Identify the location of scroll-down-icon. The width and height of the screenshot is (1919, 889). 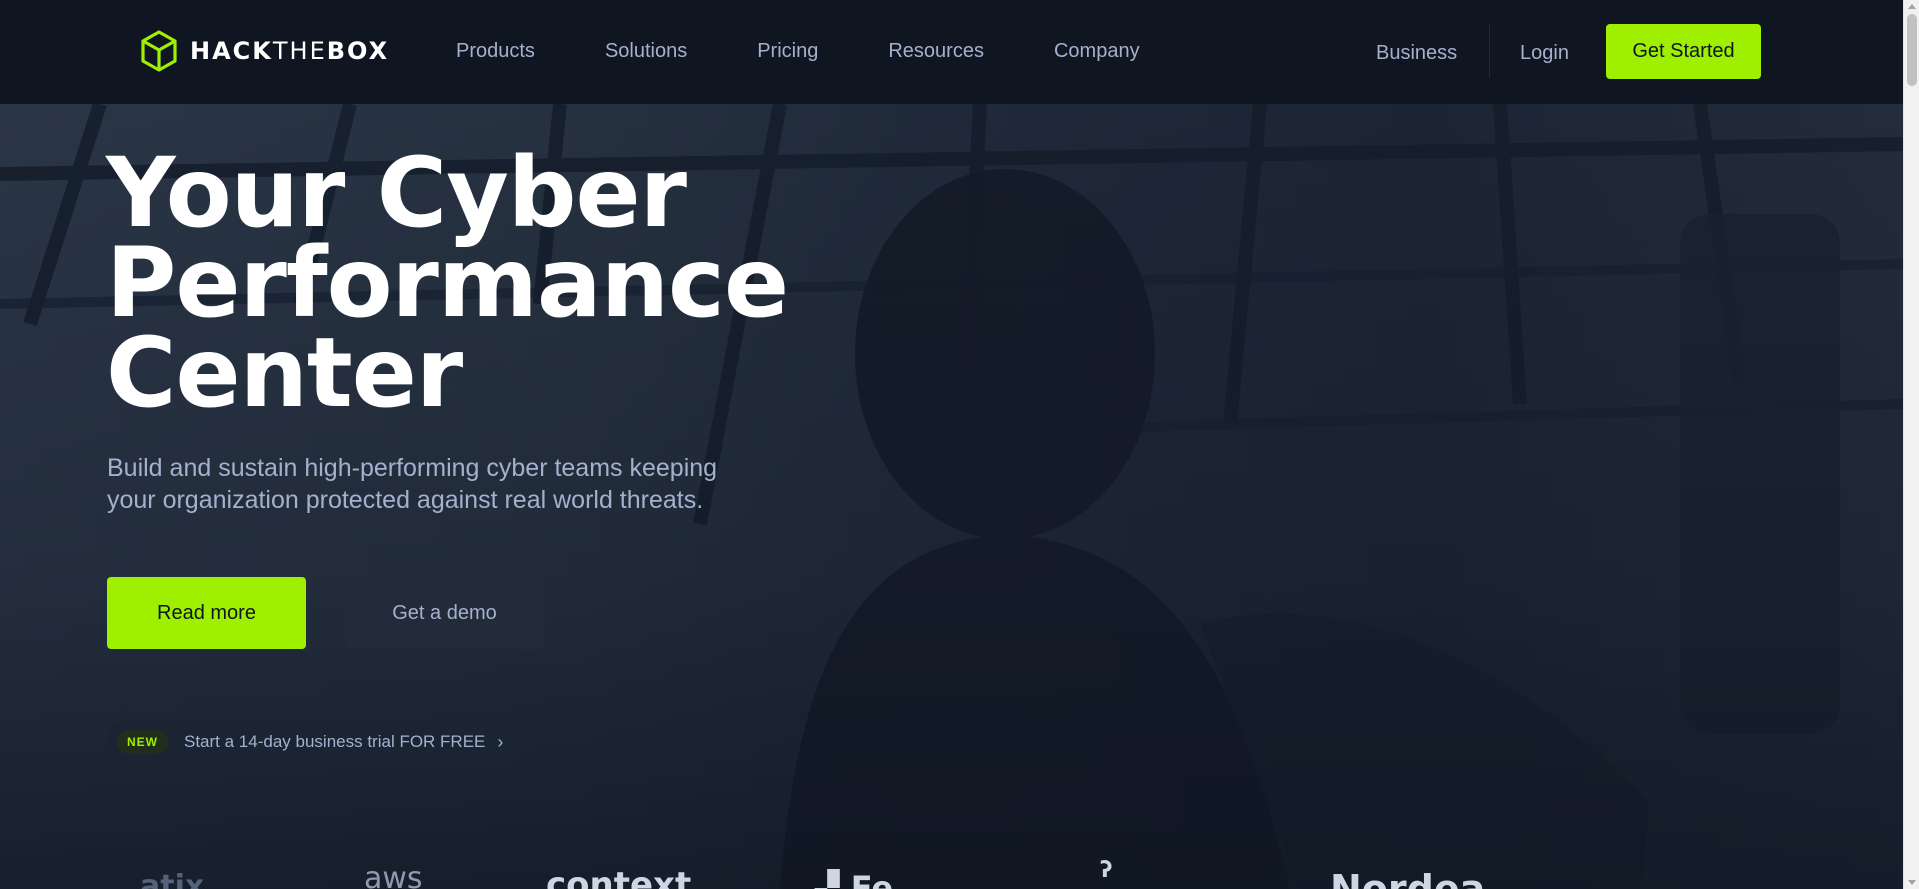
(1912, 882).